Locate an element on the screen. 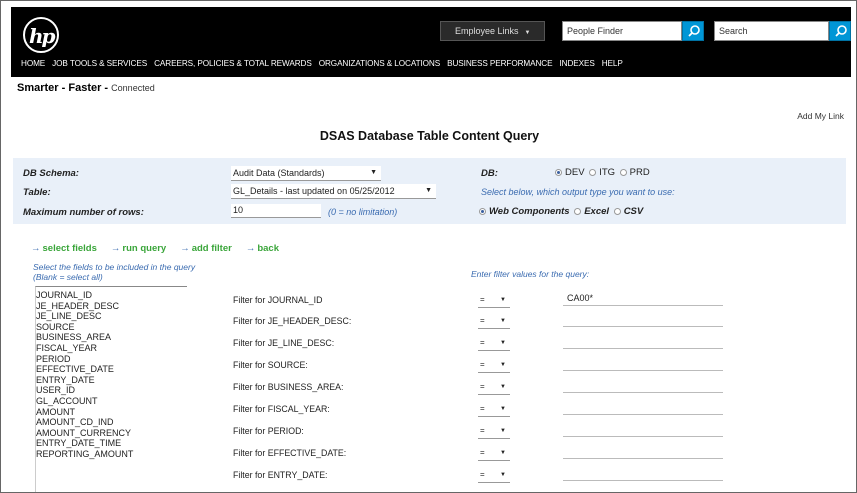  add-my-link: Add My Link is located at coordinates (820, 116).